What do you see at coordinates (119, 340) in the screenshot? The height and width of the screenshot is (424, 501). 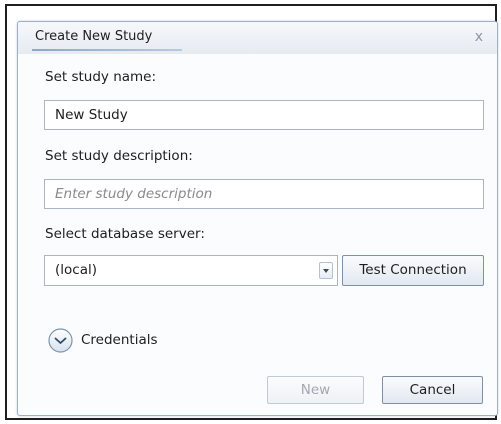 I see `credentials-label: Credentials` at bounding box center [119, 340].